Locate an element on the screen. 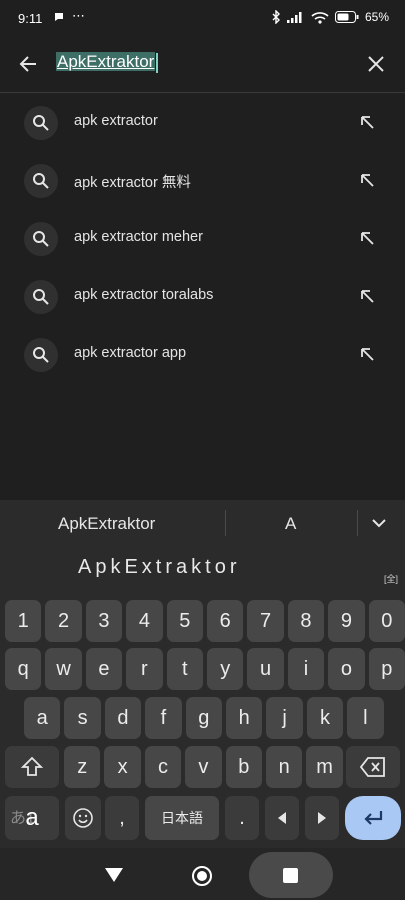 The image size is (405, 900). suggestion-label: apk extractor app is located at coordinates (130, 353).